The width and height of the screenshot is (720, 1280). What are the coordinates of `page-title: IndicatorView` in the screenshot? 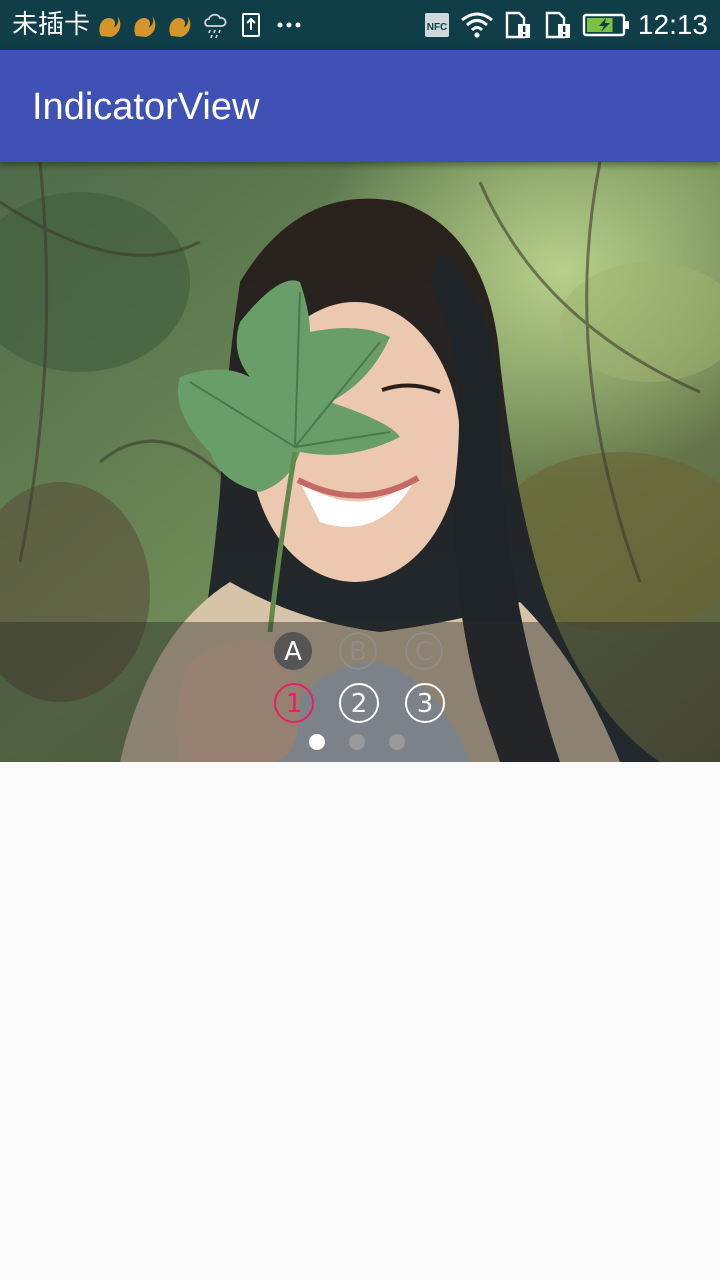 It's located at (146, 107).